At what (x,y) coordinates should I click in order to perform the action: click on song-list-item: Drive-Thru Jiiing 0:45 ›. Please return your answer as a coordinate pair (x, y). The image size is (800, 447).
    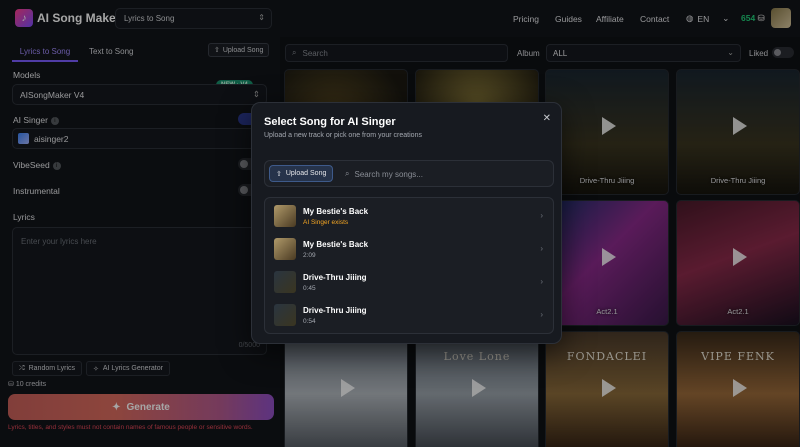
    Looking at the image, I should click on (409, 282).